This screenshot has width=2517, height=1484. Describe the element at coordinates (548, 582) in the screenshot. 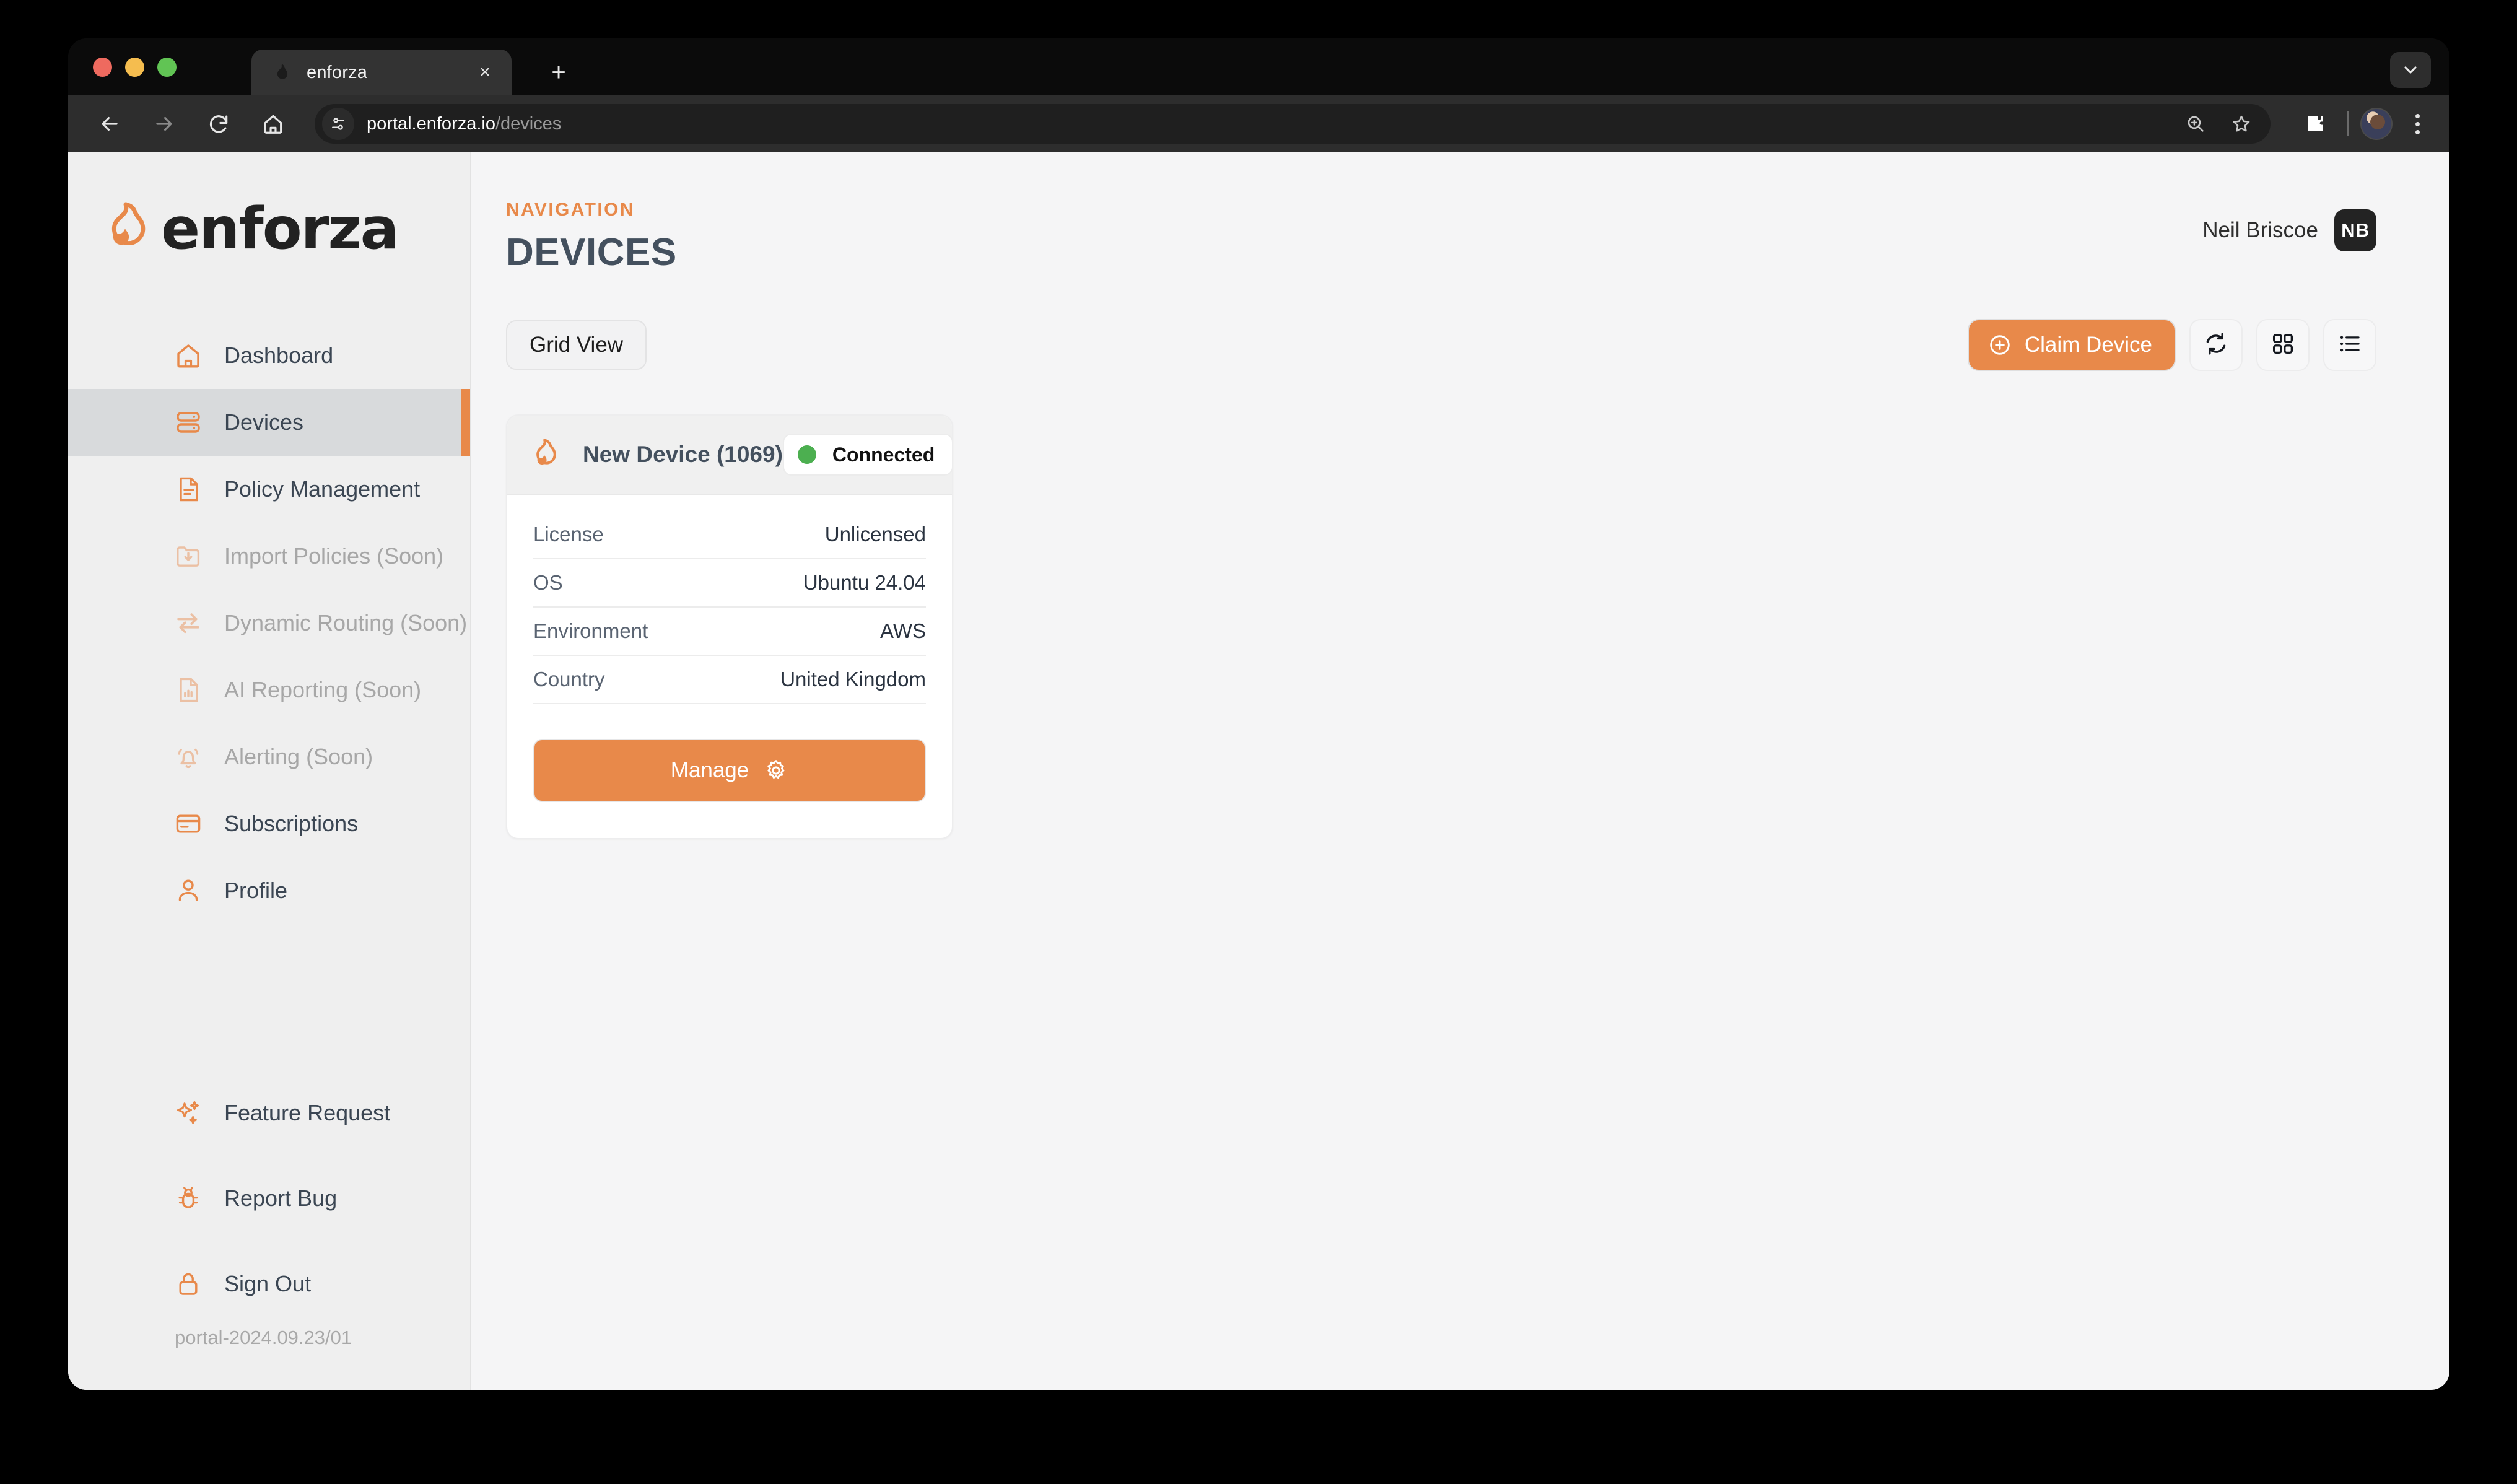

I see `detail-label: OS` at that location.